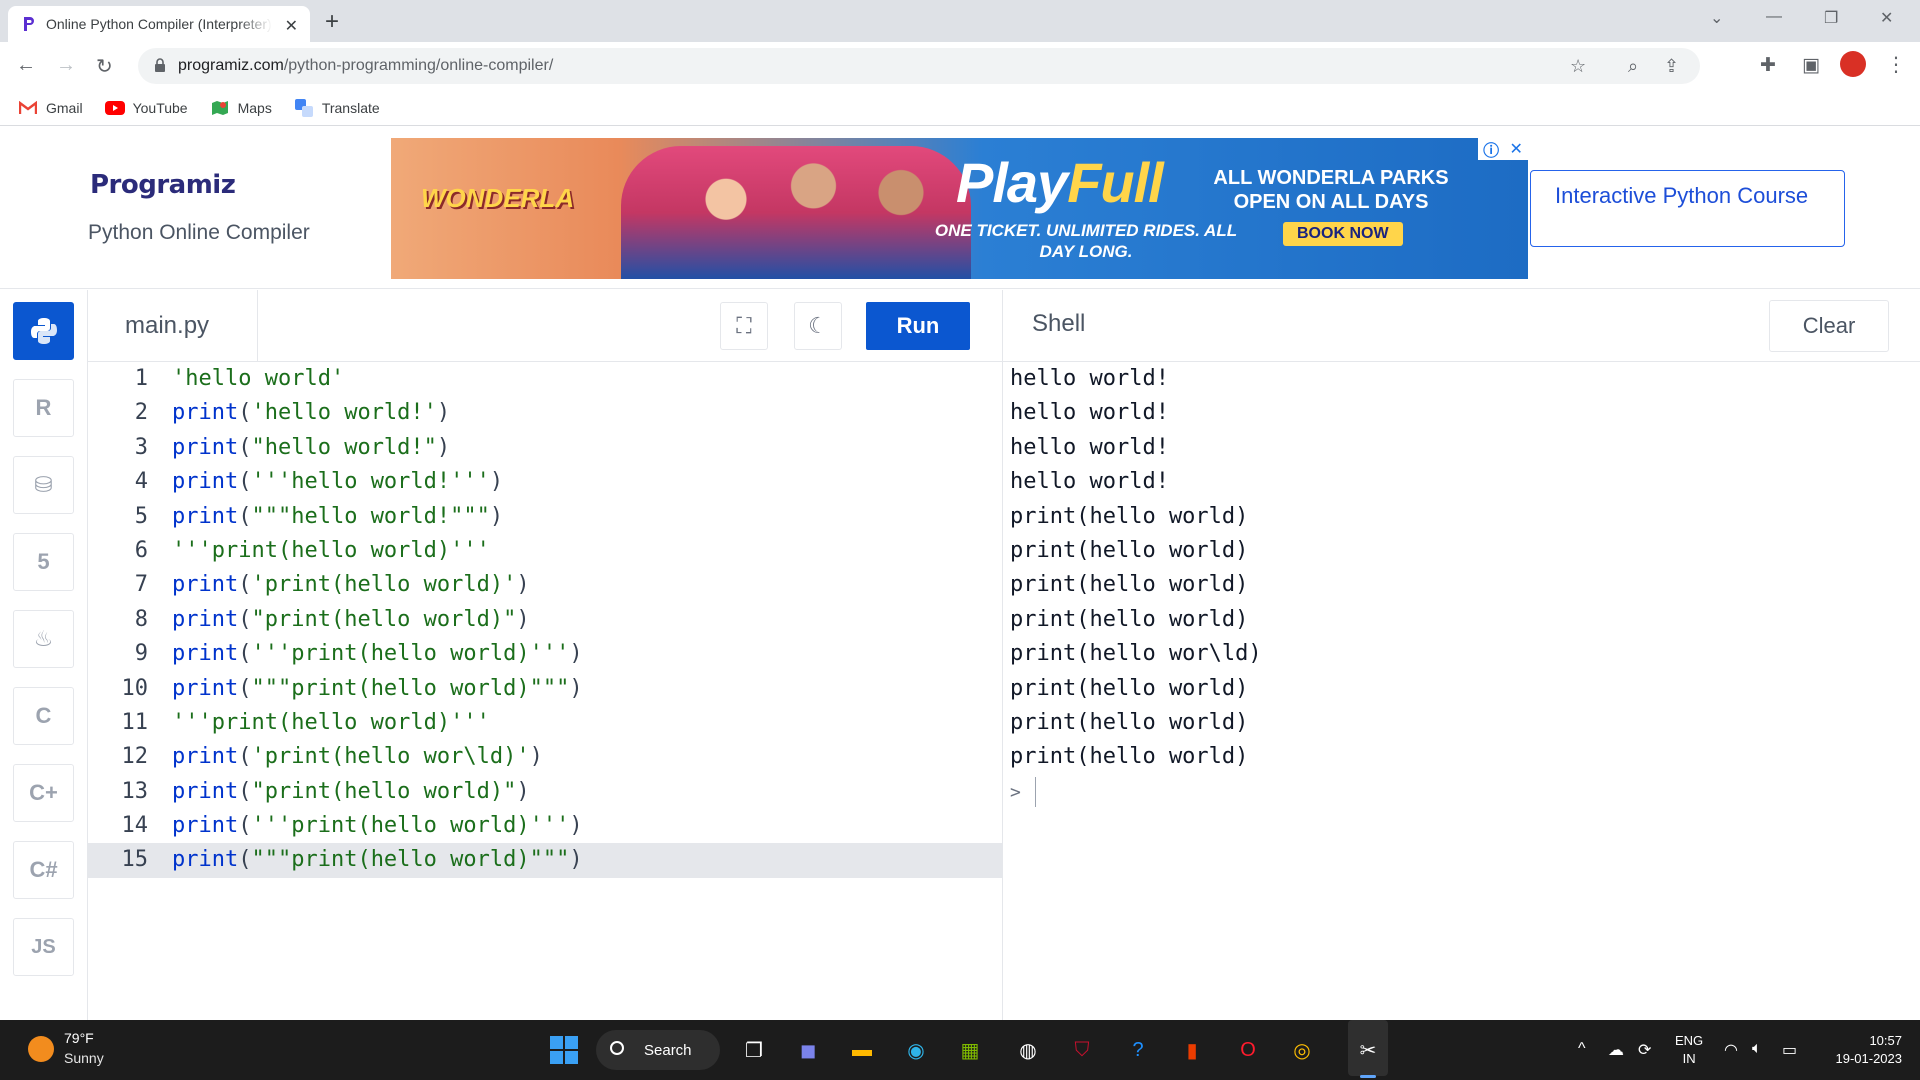 The image size is (1920, 1080). What do you see at coordinates (744, 326) in the screenshot?
I see `fullscreen-button: ⛶` at bounding box center [744, 326].